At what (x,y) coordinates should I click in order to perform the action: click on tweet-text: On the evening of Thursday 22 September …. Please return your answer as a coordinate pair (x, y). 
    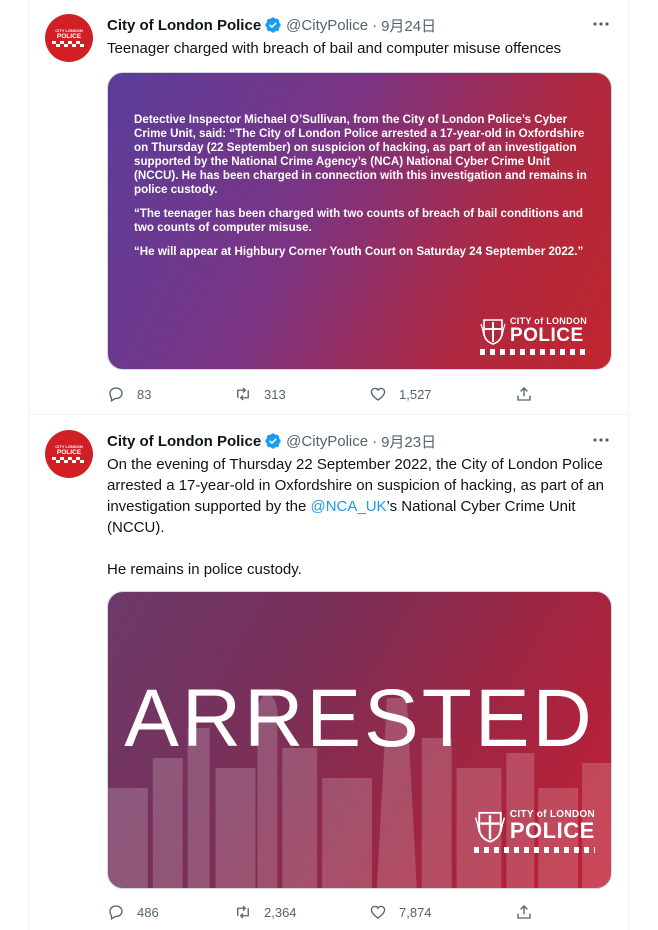
    Looking at the image, I should click on (361, 517).